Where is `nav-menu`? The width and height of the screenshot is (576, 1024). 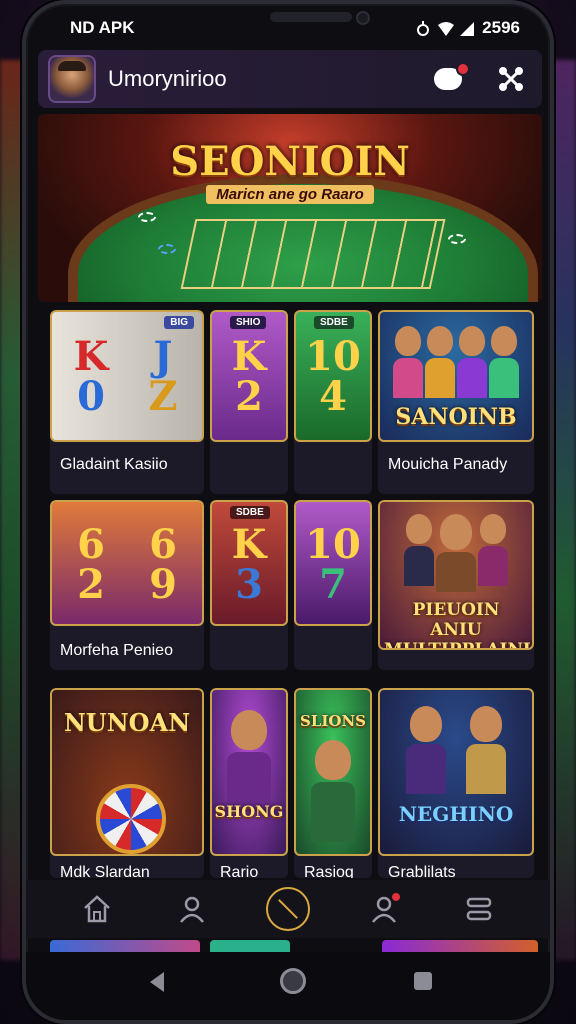
nav-menu is located at coordinates (479, 909).